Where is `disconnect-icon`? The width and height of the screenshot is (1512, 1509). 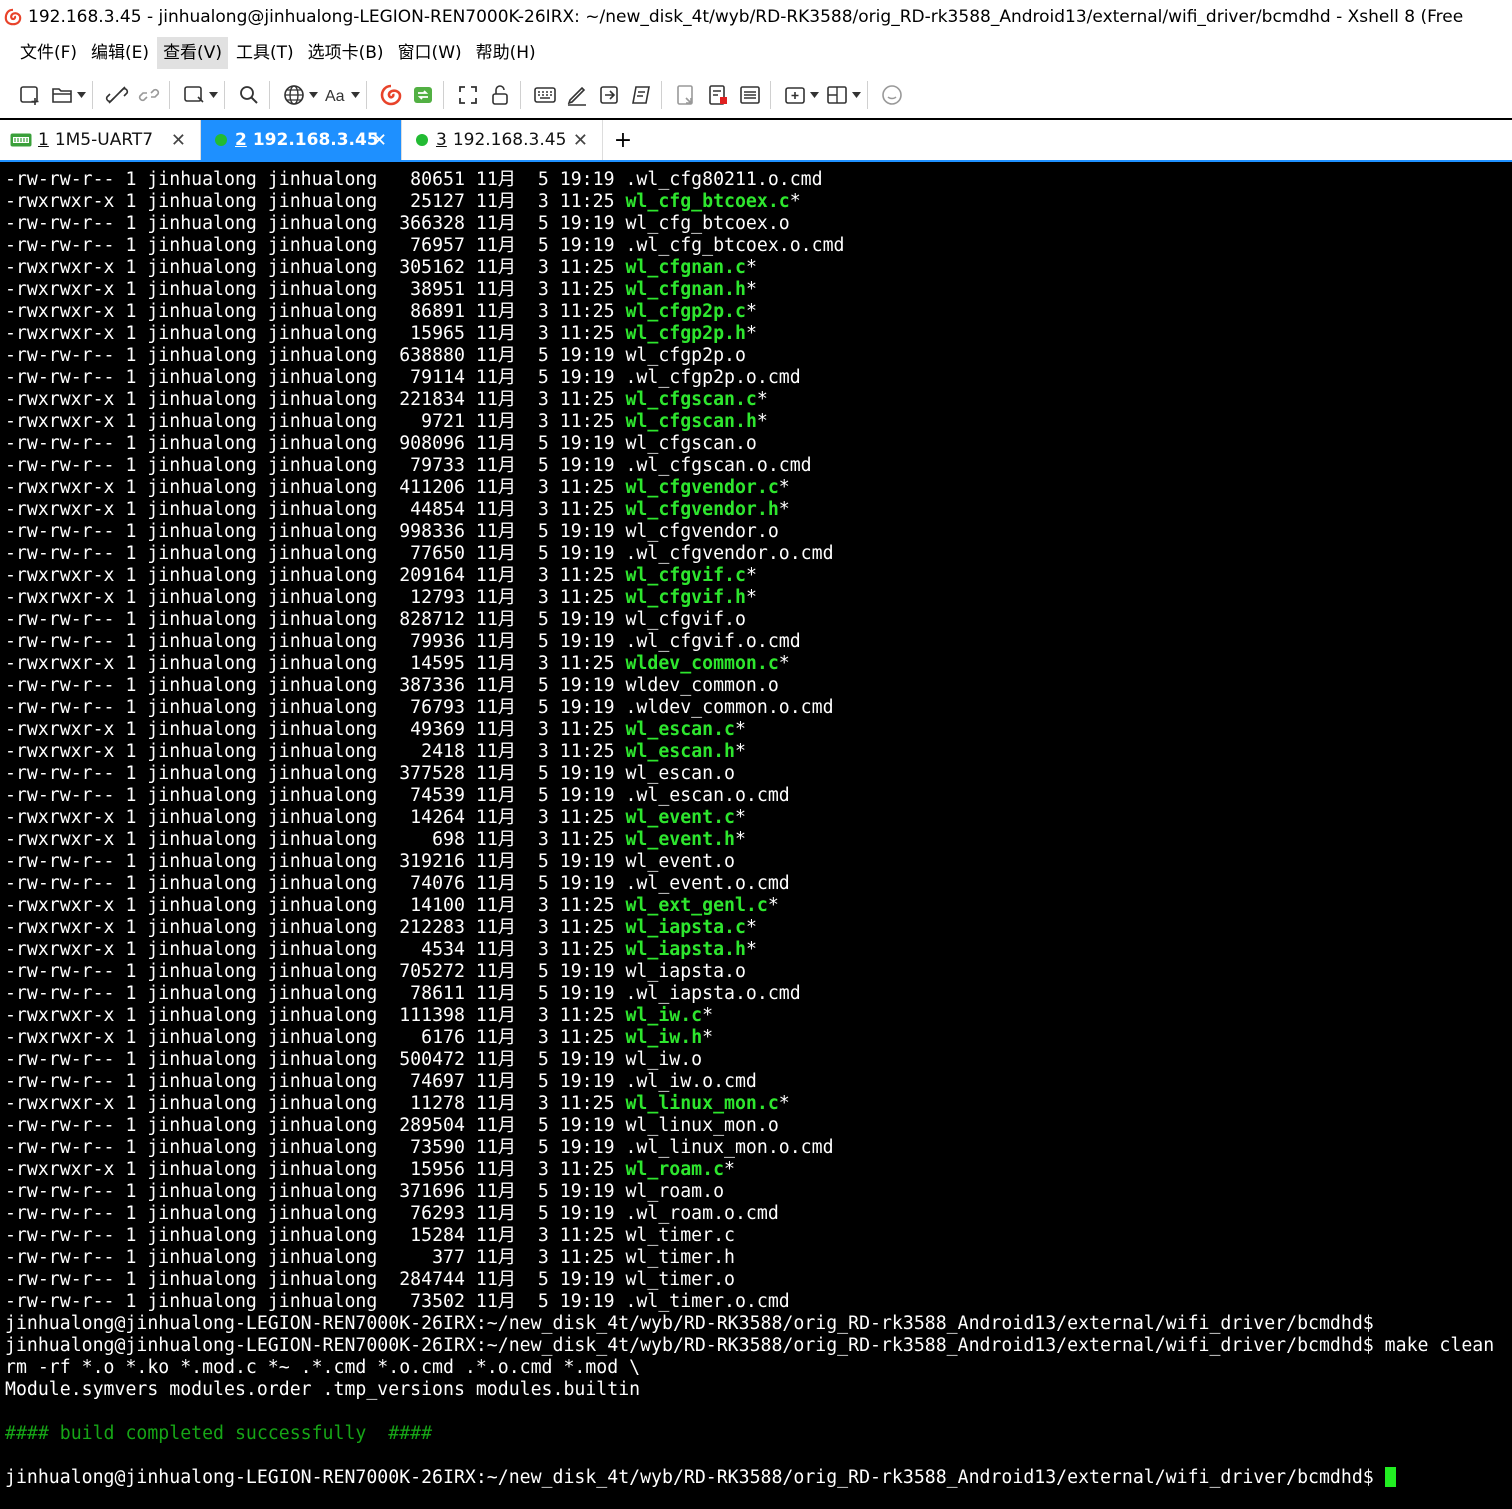 disconnect-icon is located at coordinates (117, 95).